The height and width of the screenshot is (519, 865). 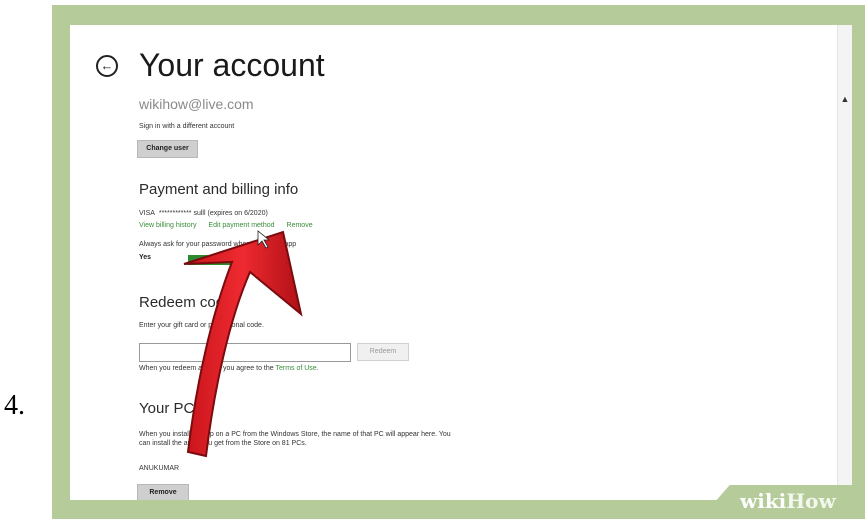 What do you see at coordinates (163, 492) in the screenshot?
I see `remove-pc-button: Remove` at bounding box center [163, 492].